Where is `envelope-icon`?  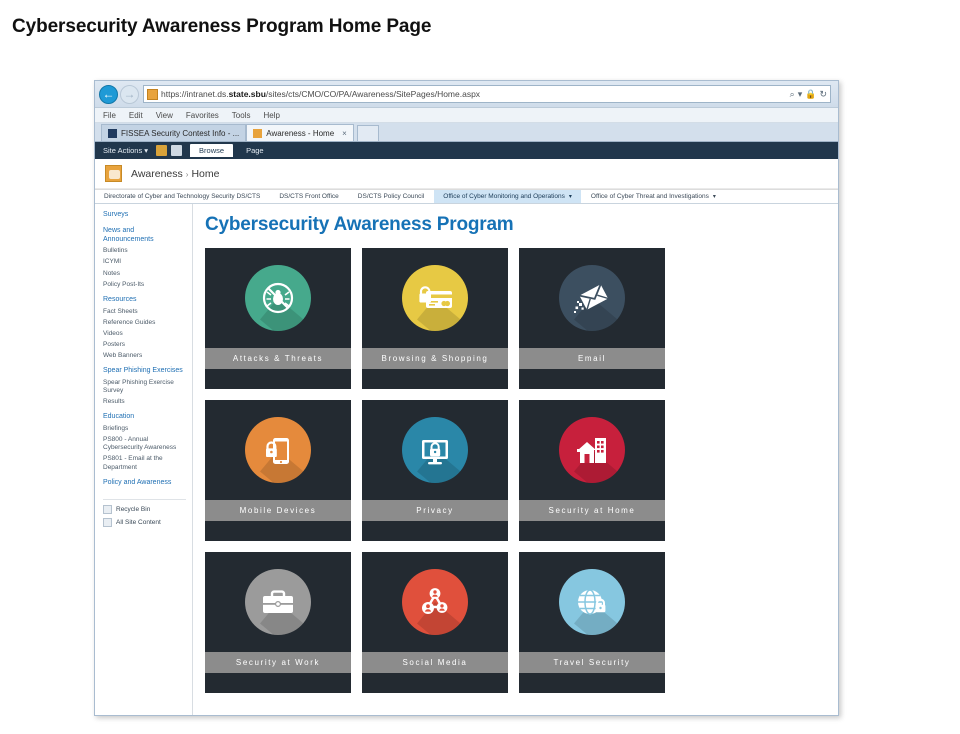
envelope-icon is located at coordinates (592, 298).